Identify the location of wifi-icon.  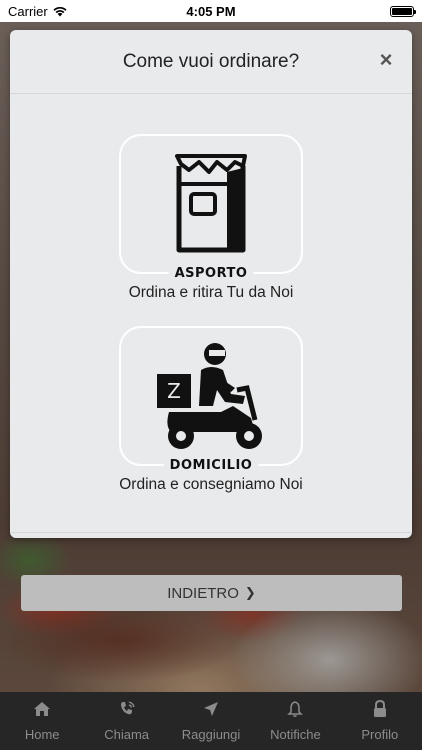
(60, 11).